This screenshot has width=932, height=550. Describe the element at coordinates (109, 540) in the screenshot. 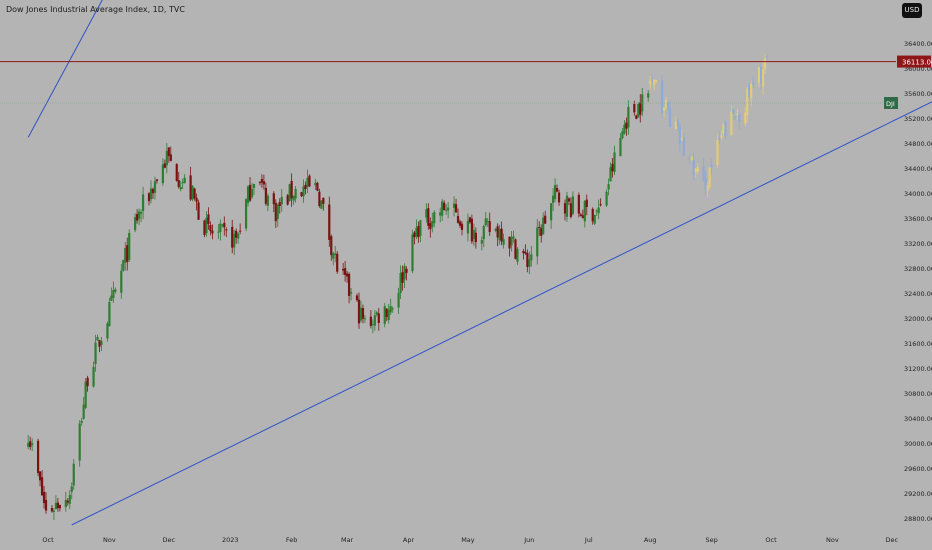

I see `x-tick-label: Nov` at that location.